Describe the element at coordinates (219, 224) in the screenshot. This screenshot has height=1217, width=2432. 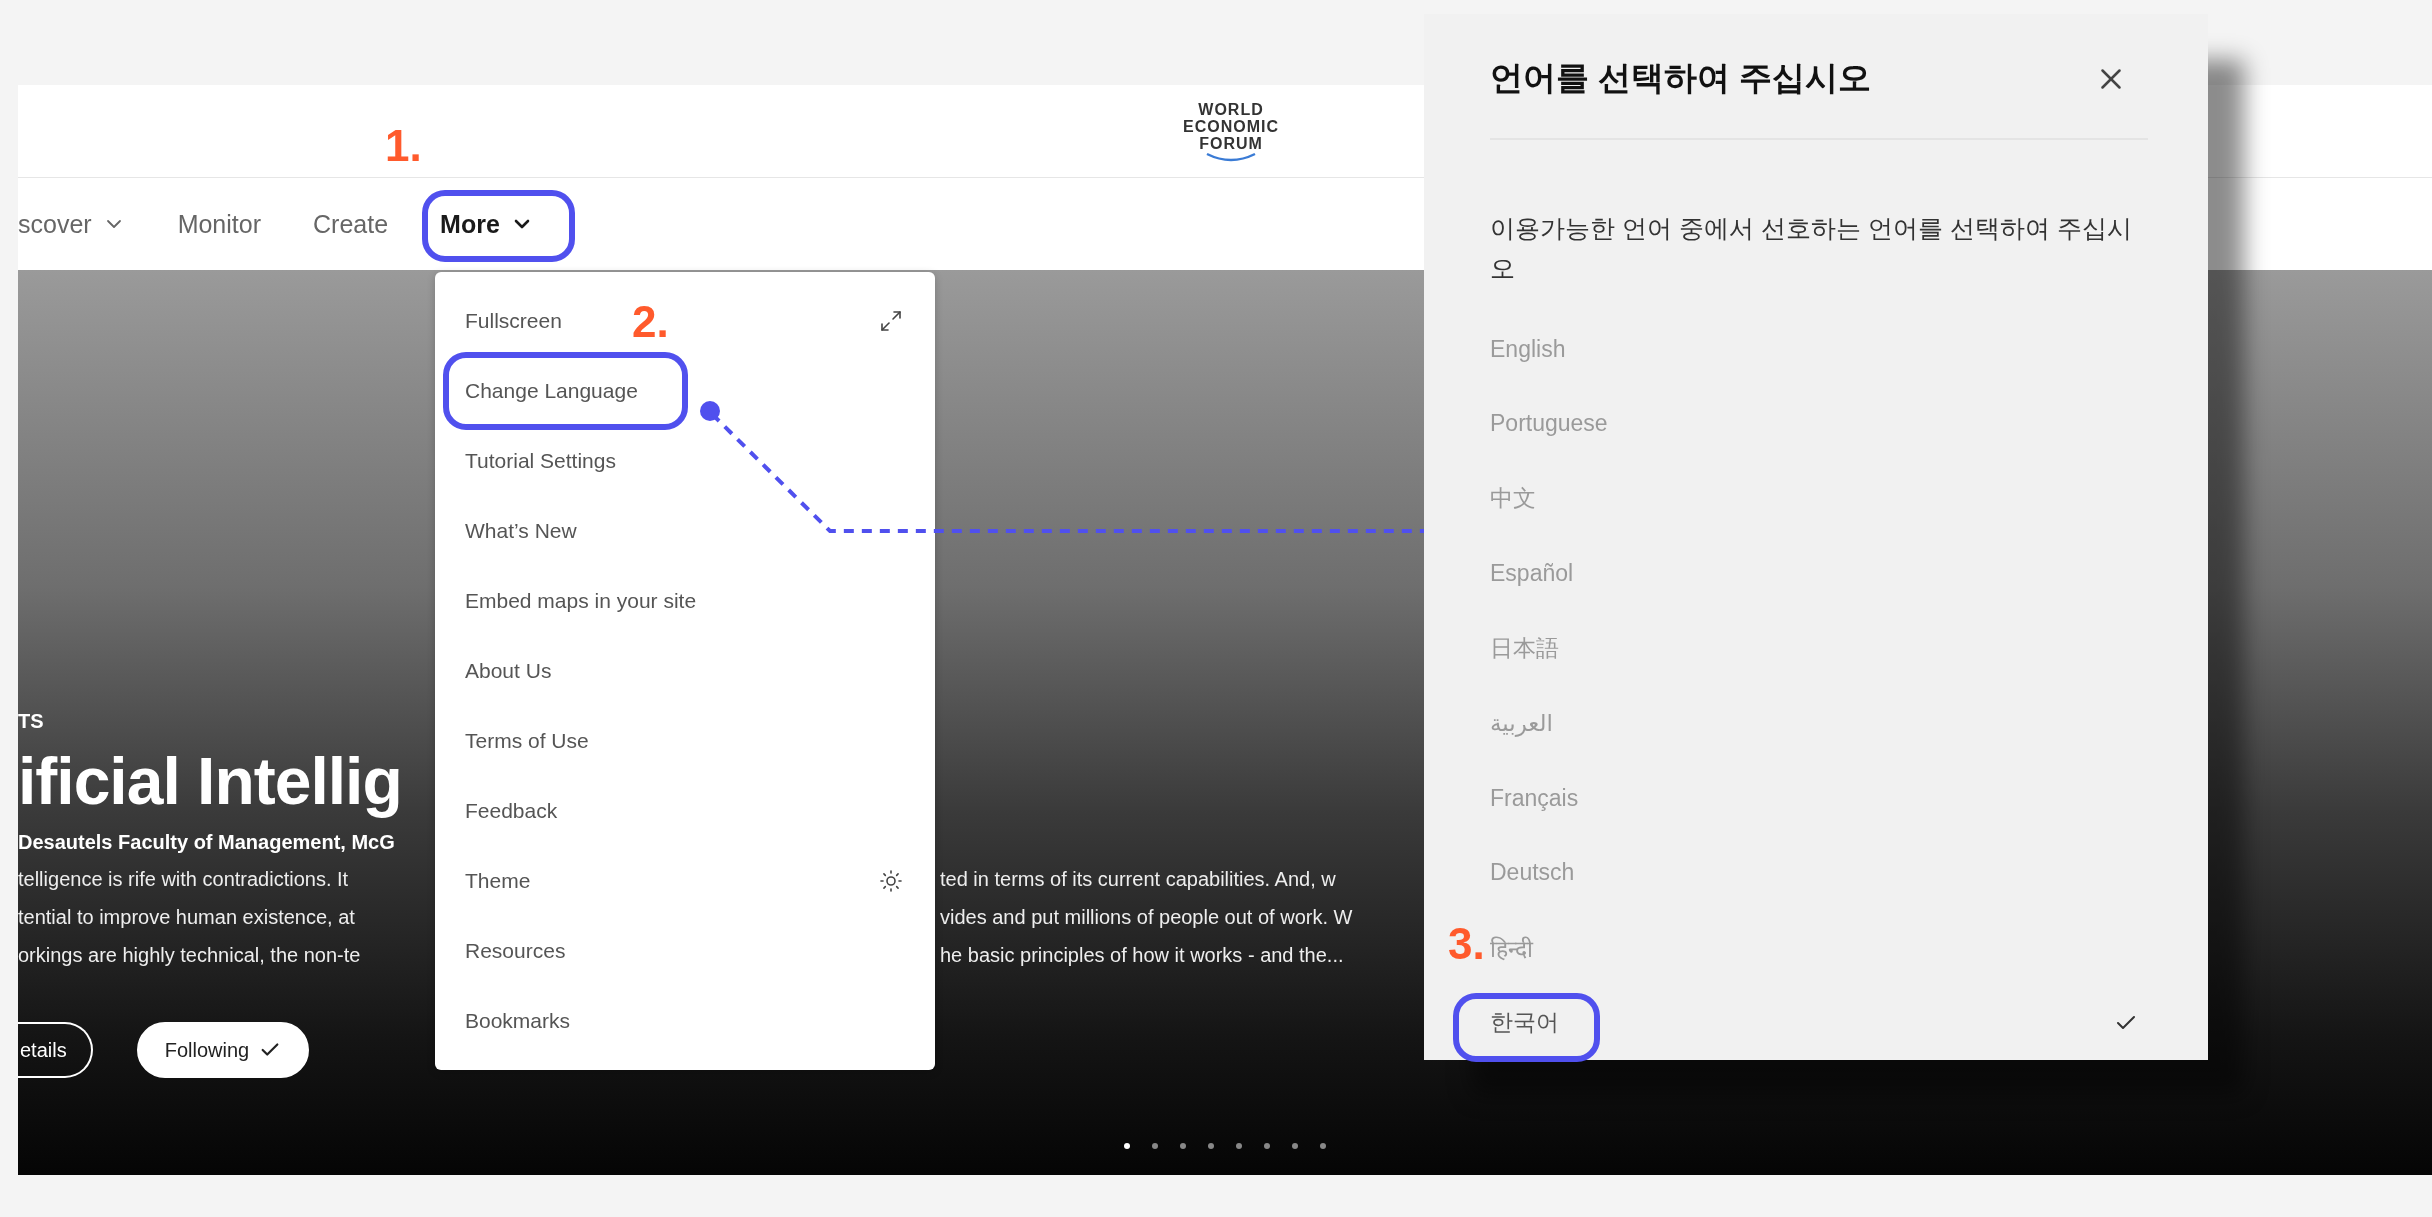
I see `nav-link: Monitor` at that location.